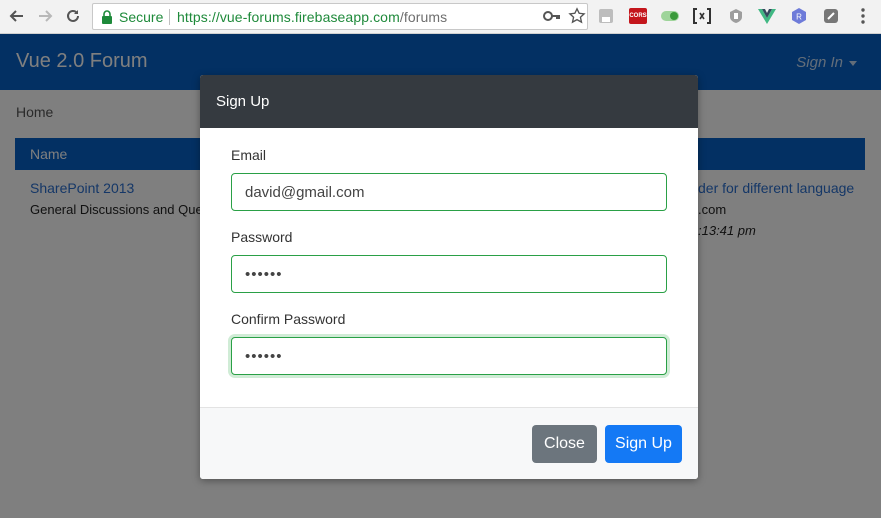 Image resolution: width=881 pixels, height=518 pixels. I want to click on extension-box-icon, so click(831, 16).